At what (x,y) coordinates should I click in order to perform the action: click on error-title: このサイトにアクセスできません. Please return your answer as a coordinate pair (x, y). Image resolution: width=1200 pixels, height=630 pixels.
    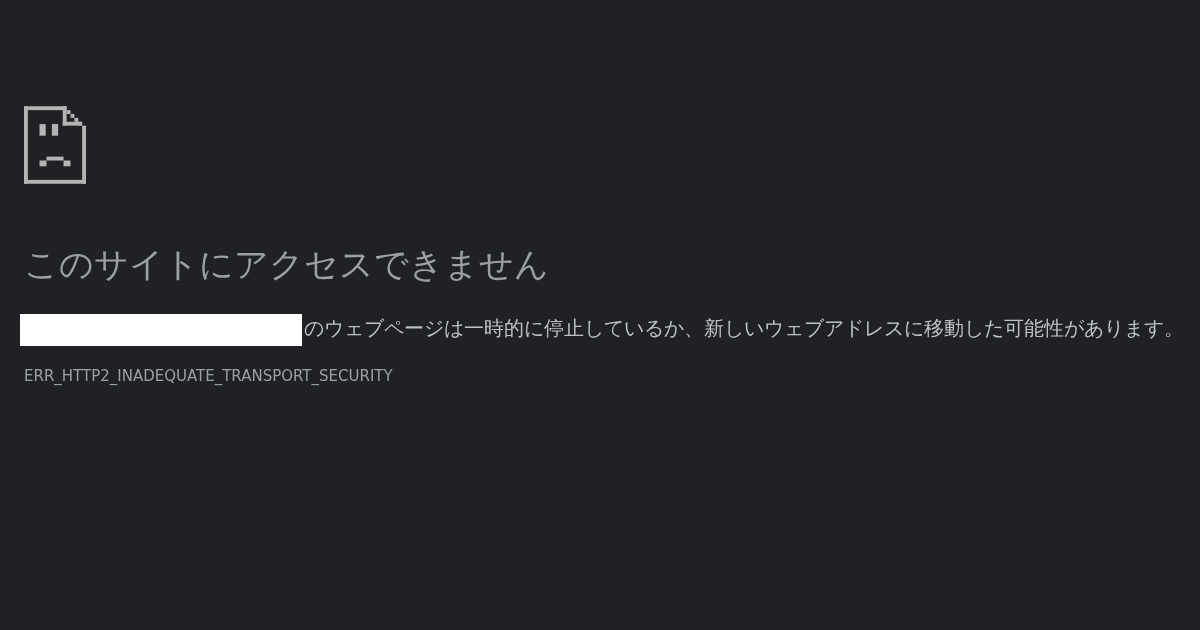
    Looking at the image, I should click on (287, 264).